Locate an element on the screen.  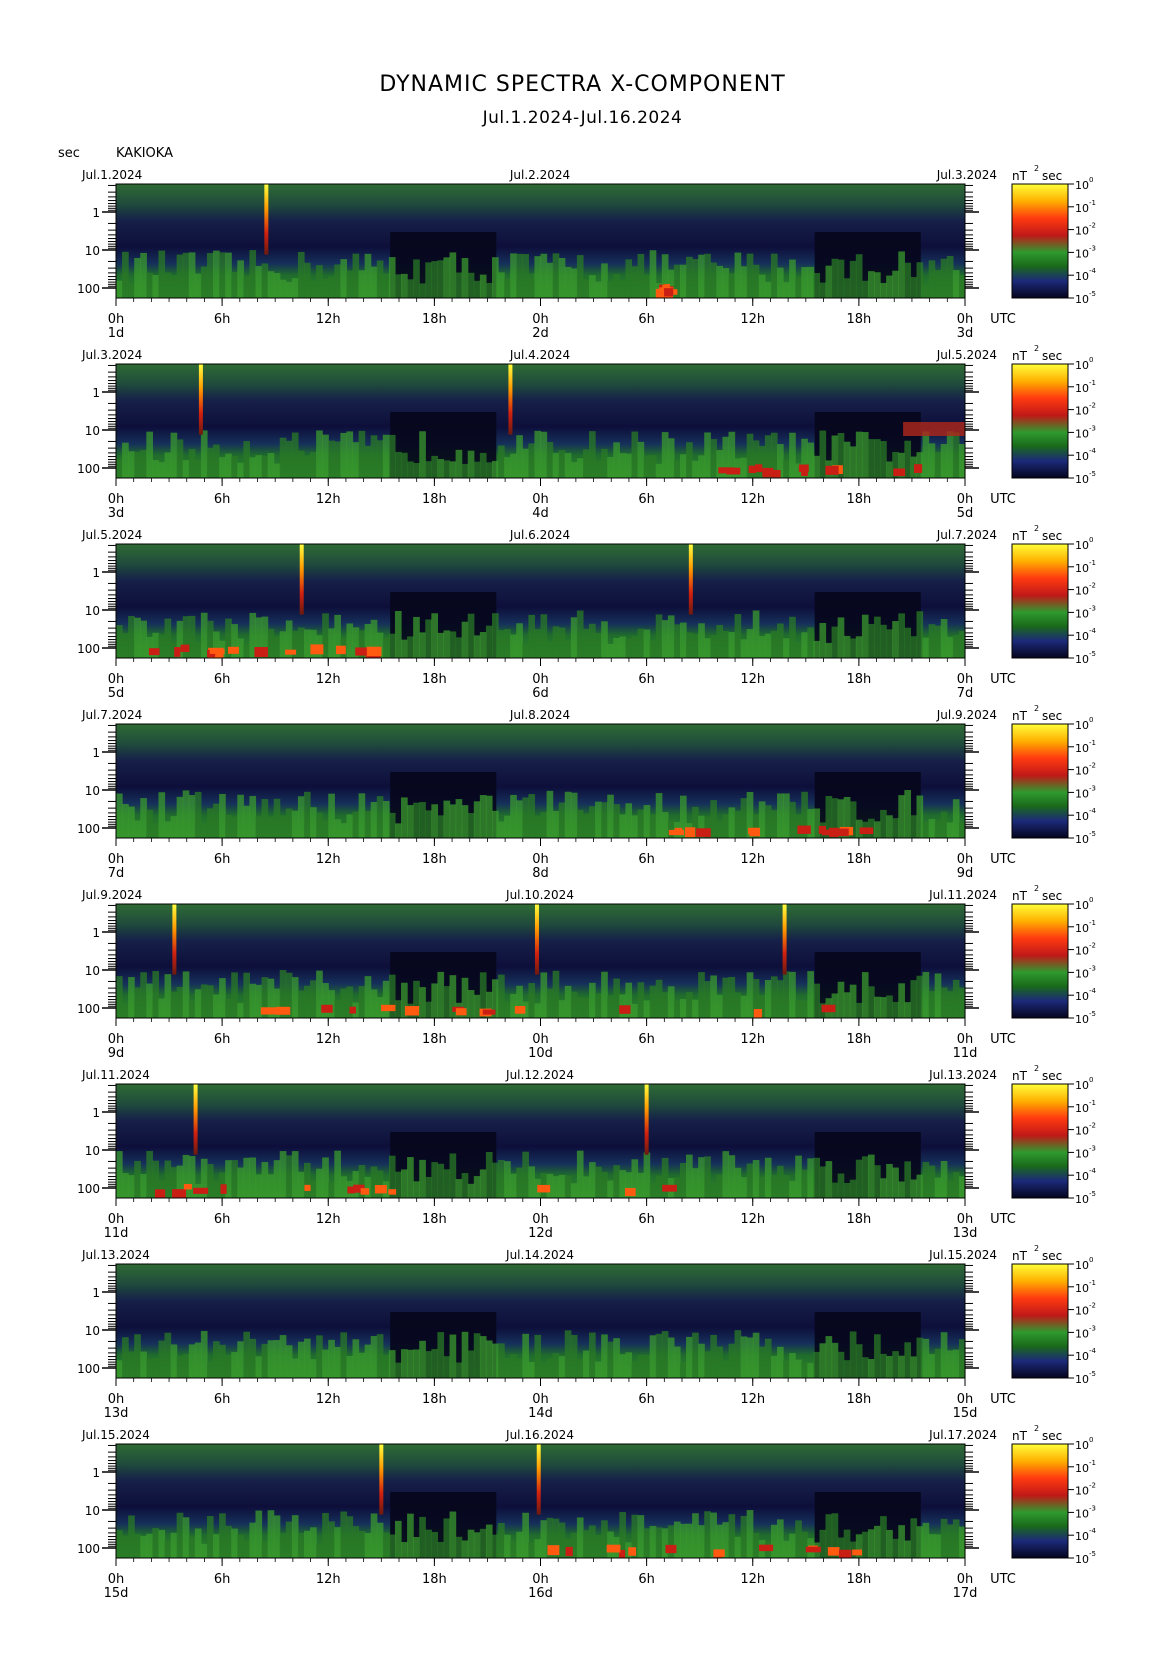
x-tick-label: 6h is located at coordinates (646, 1579).